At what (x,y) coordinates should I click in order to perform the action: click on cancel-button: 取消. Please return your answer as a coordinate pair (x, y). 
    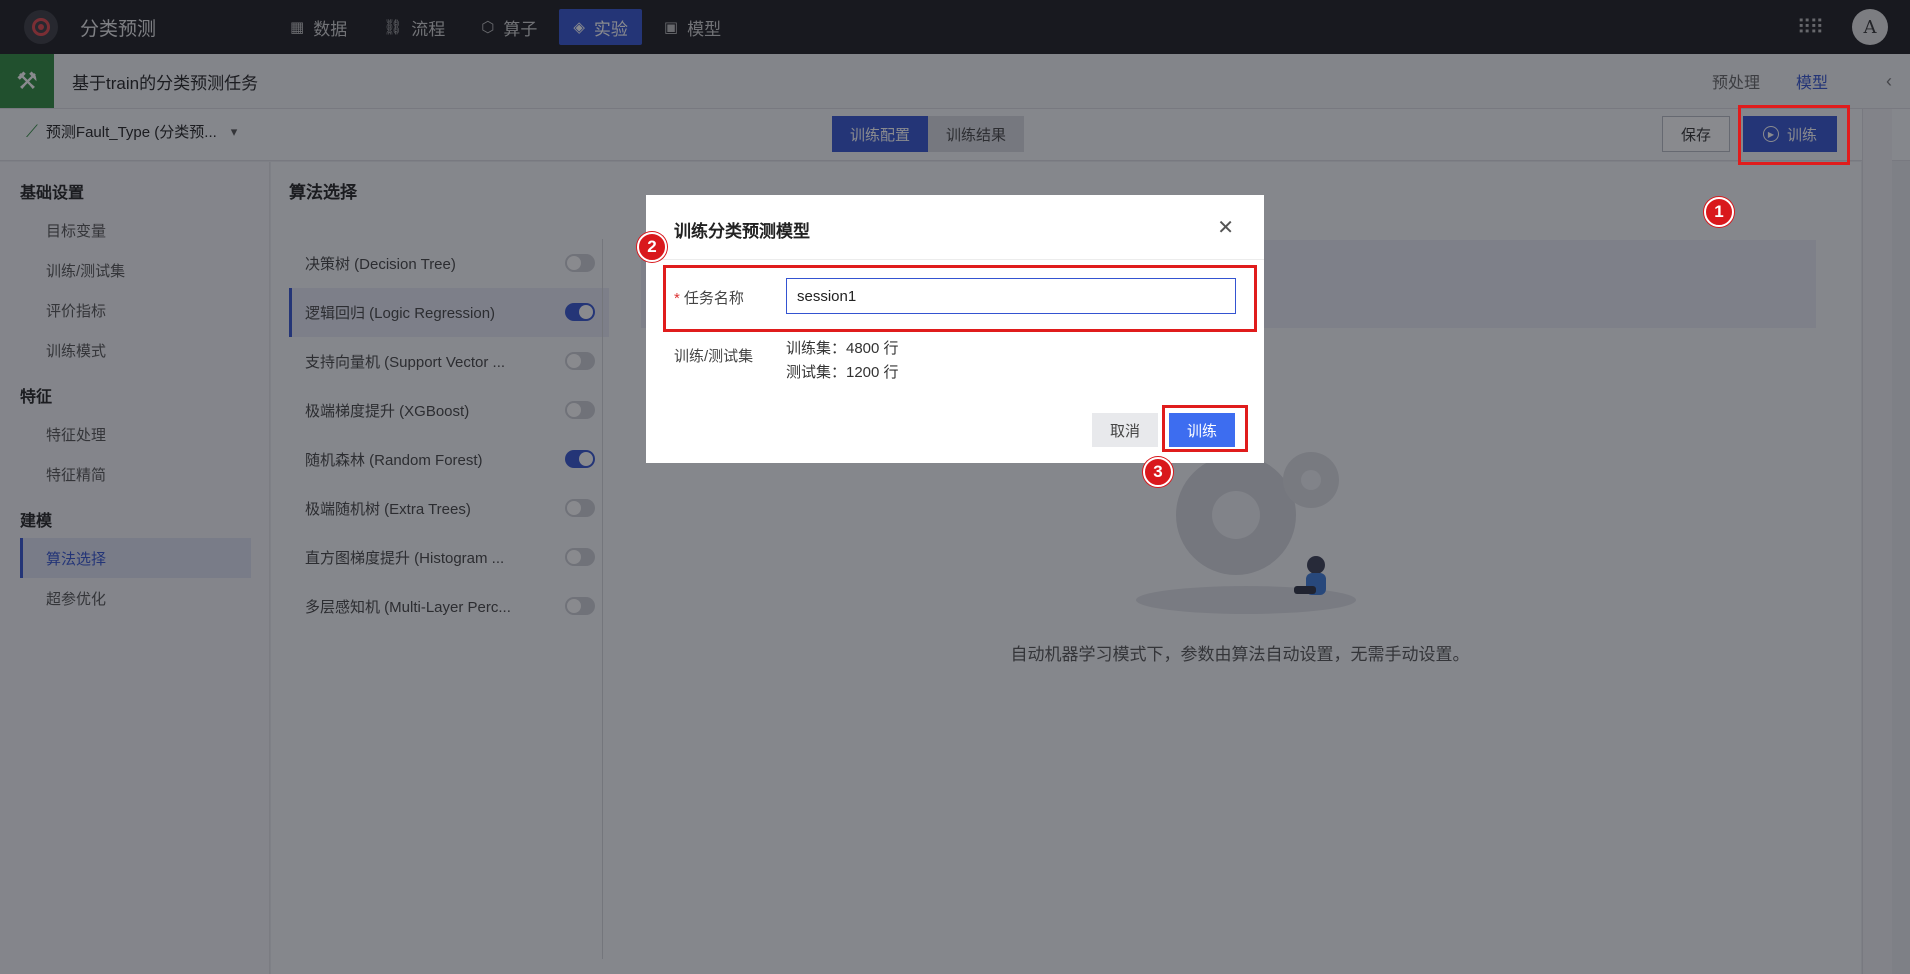
    Looking at the image, I should click on (1125, 430).